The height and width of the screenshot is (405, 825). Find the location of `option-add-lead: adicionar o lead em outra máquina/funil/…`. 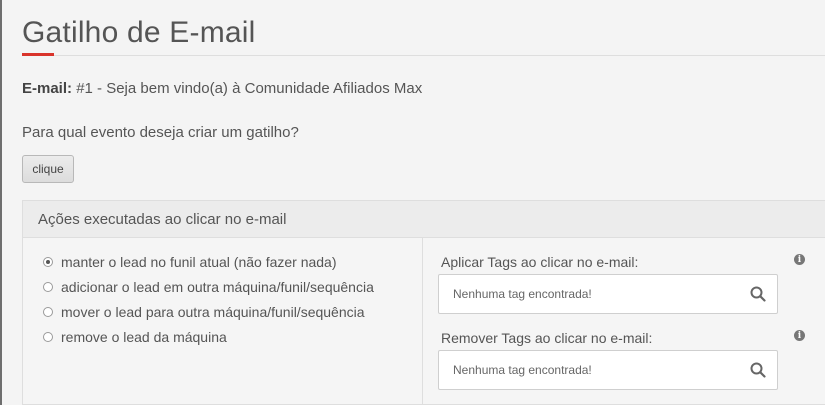

option-add-lead: adicionar o lead em outra máquina/funil/… is located at coordinates (208, 287).